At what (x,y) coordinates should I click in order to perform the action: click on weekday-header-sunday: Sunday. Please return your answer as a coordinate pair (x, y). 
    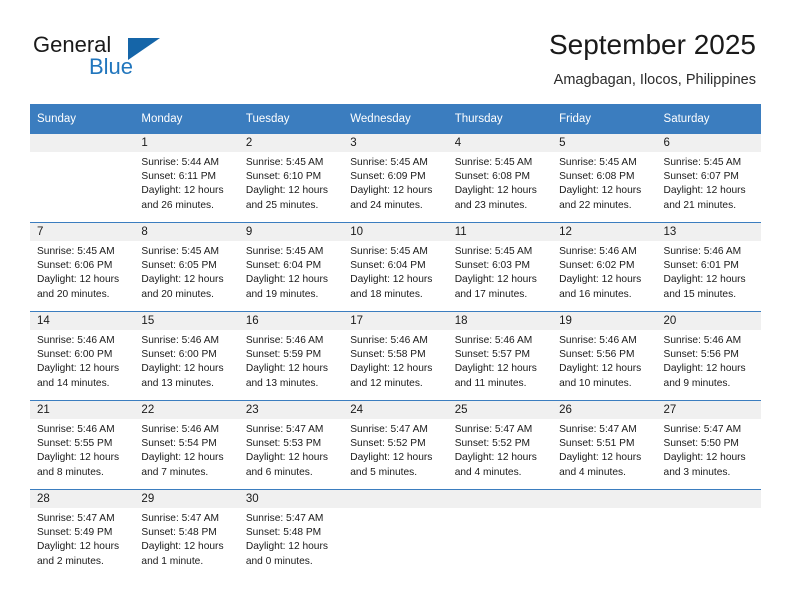
    Looking at the image, I should click on (82, 119).